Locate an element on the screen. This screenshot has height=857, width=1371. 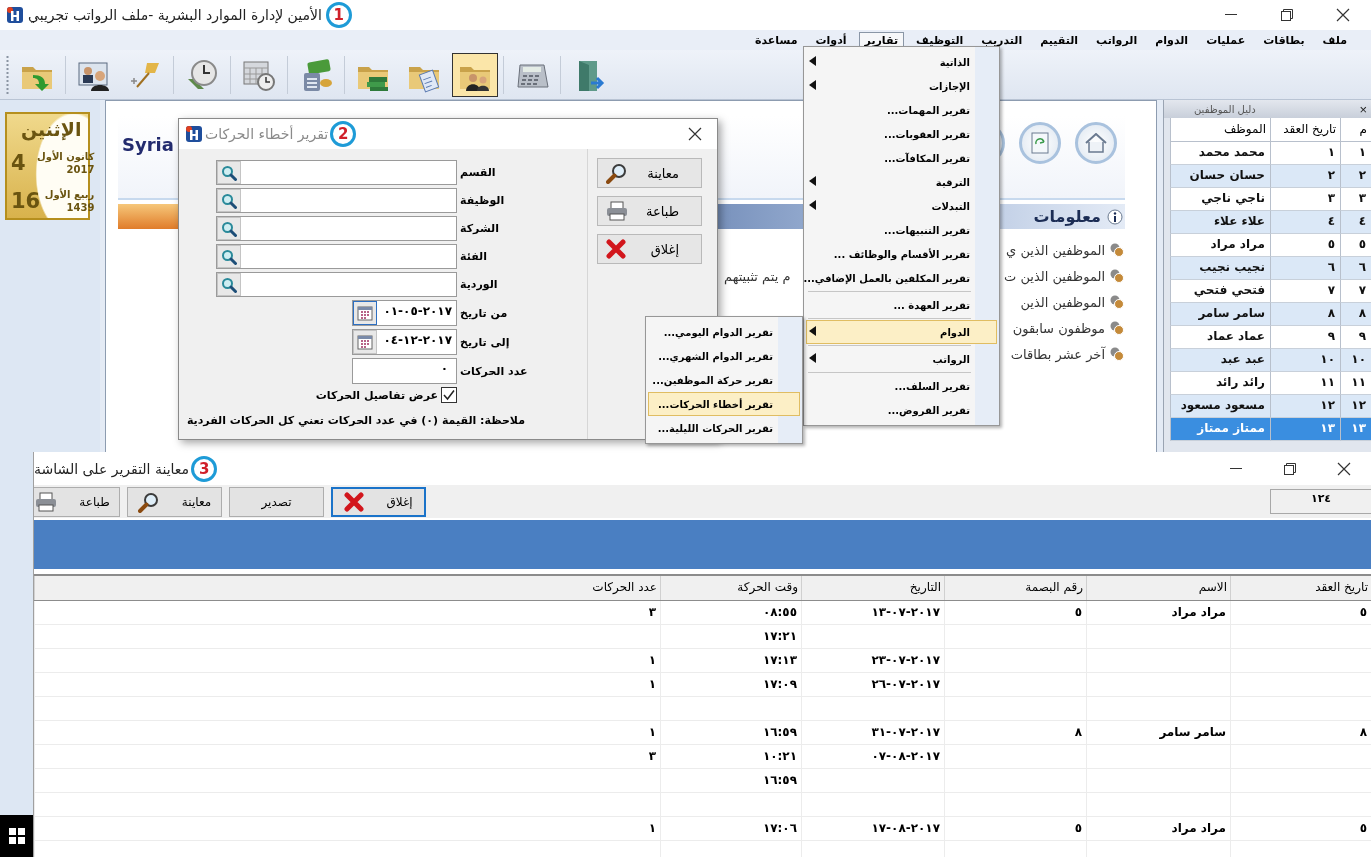
start-button is located at coordinates (16, 836).